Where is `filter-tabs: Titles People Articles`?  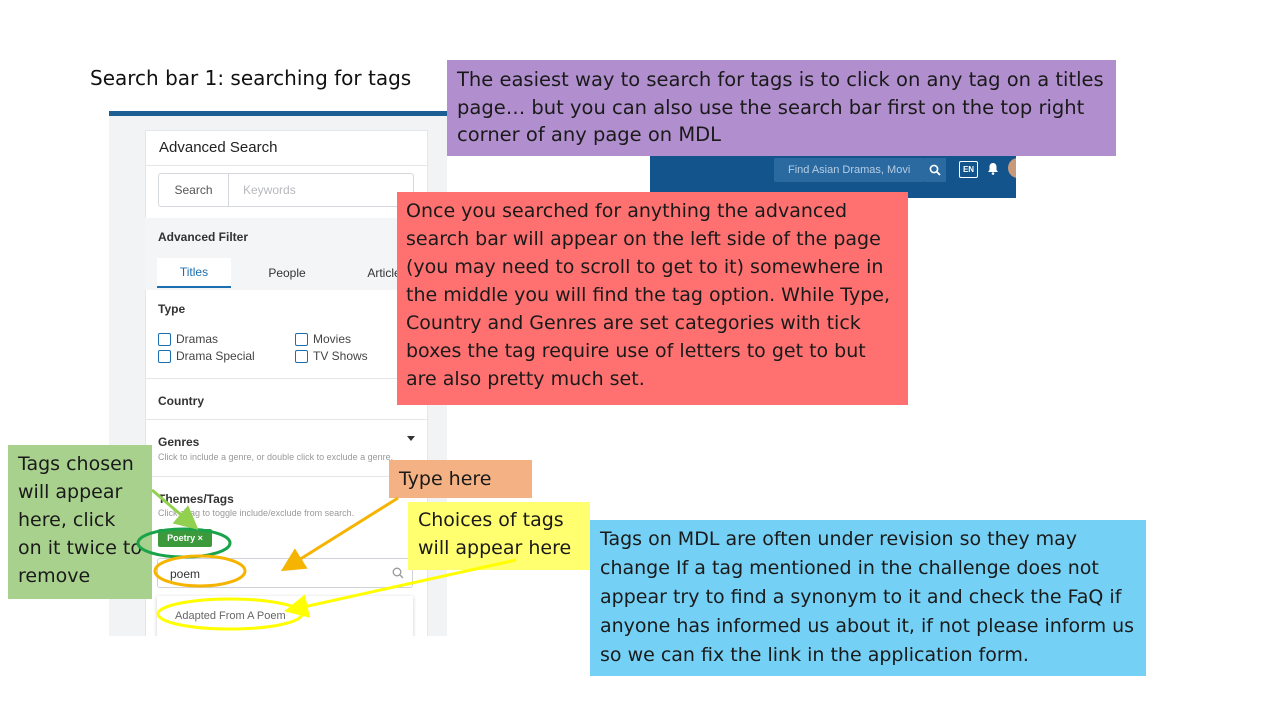
filter-tabs: Titles People Articles is located at coordinates (291, 273).